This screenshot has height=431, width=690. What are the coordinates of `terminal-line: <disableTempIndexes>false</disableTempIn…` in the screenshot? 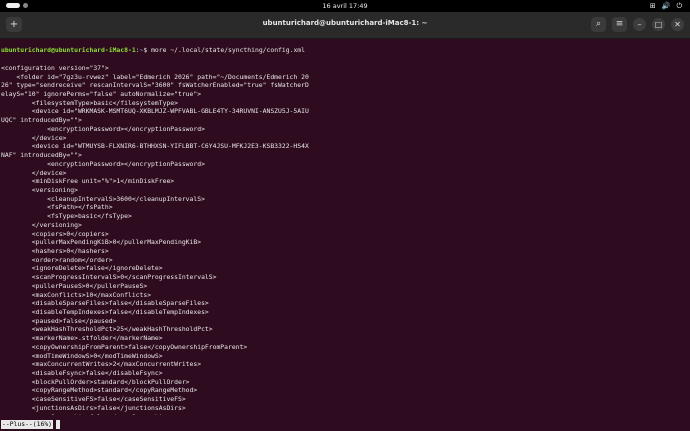 It's located at (105, 312).